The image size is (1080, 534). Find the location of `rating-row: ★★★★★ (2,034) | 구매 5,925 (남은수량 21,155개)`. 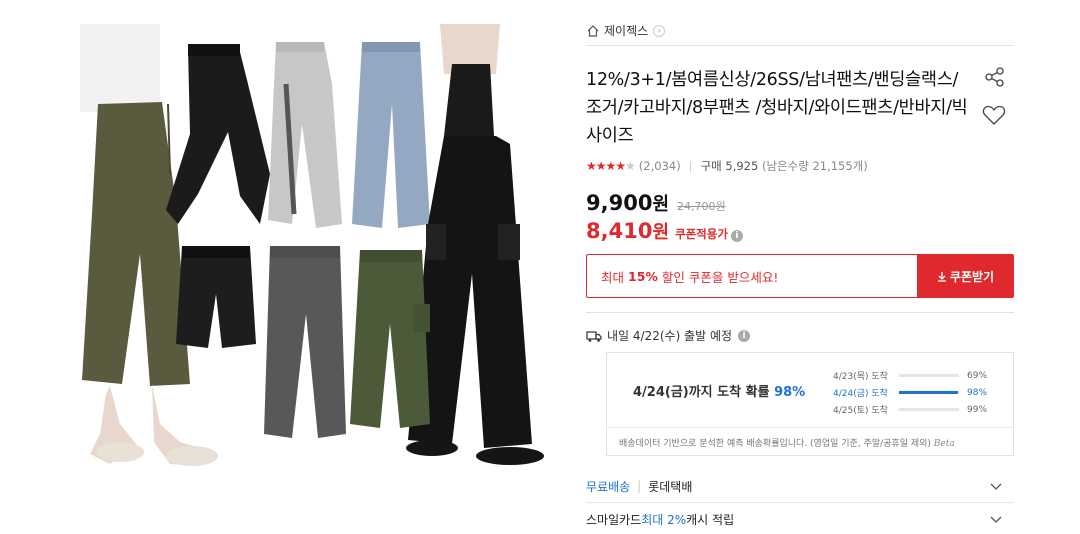

rating-row: ★★★★★ (2,034) | 구매 5,925 (남은수량 21,155개) is located at coordinates (727, 166).